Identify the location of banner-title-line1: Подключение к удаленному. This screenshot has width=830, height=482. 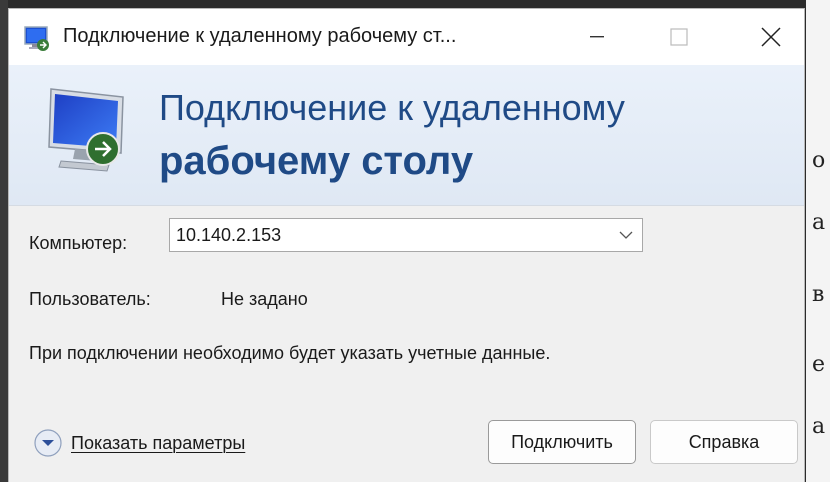
(392, 107).